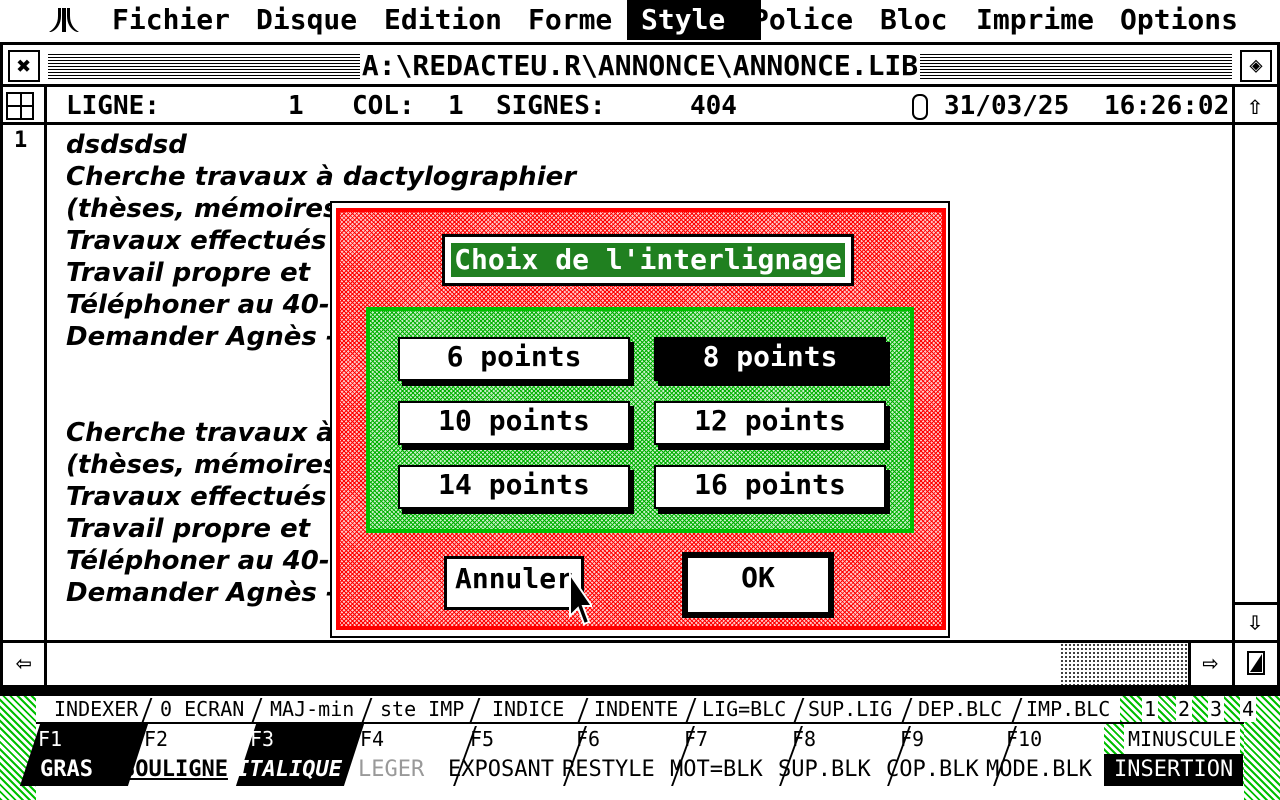  What do you see at coordinates (850, 709) in the screenshot?
I see `fkey-shift-label: SUP.LIG` at bounding box center [850, 709].